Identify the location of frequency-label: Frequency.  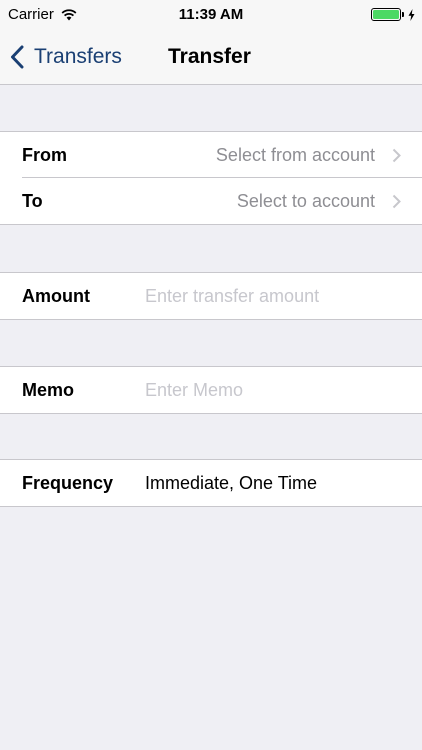
(68, 482).